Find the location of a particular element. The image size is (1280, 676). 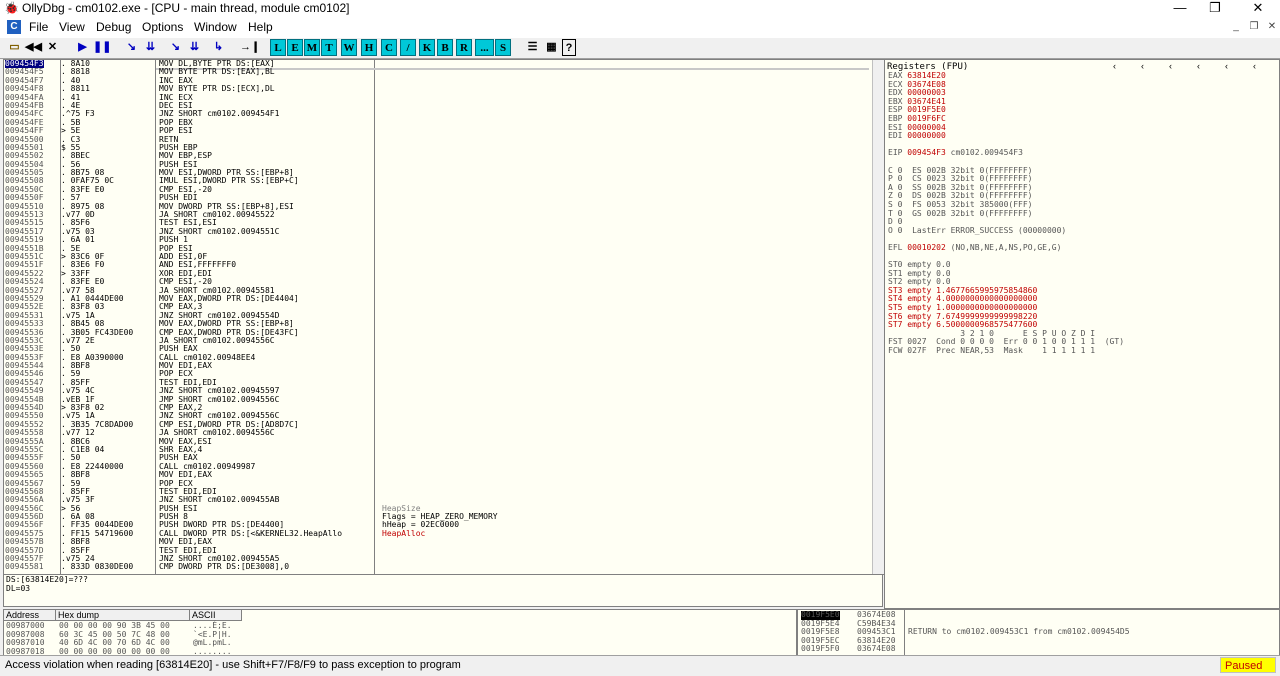

breakpoints-window-button: B is located at coordinates (445, 47).